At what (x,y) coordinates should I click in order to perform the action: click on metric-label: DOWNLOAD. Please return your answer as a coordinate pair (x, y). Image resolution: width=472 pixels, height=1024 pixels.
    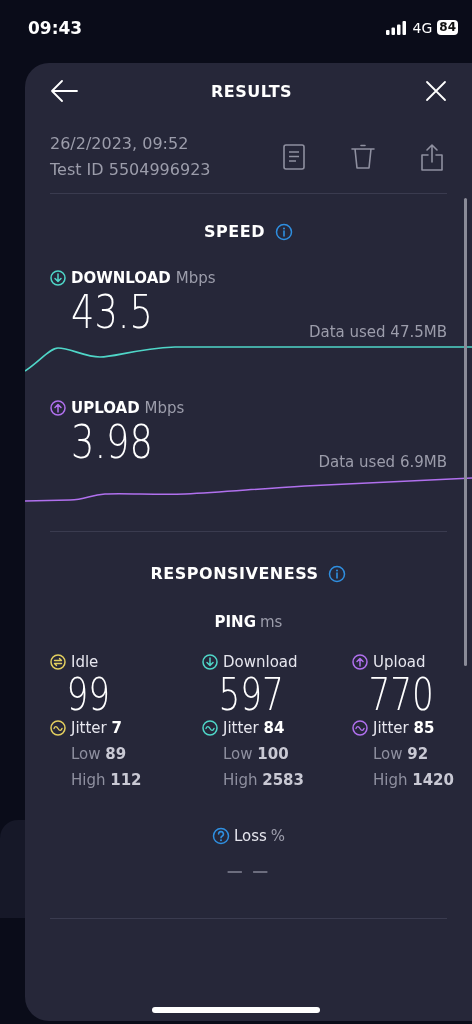
    Looking at the image, I should click on (121, 278).